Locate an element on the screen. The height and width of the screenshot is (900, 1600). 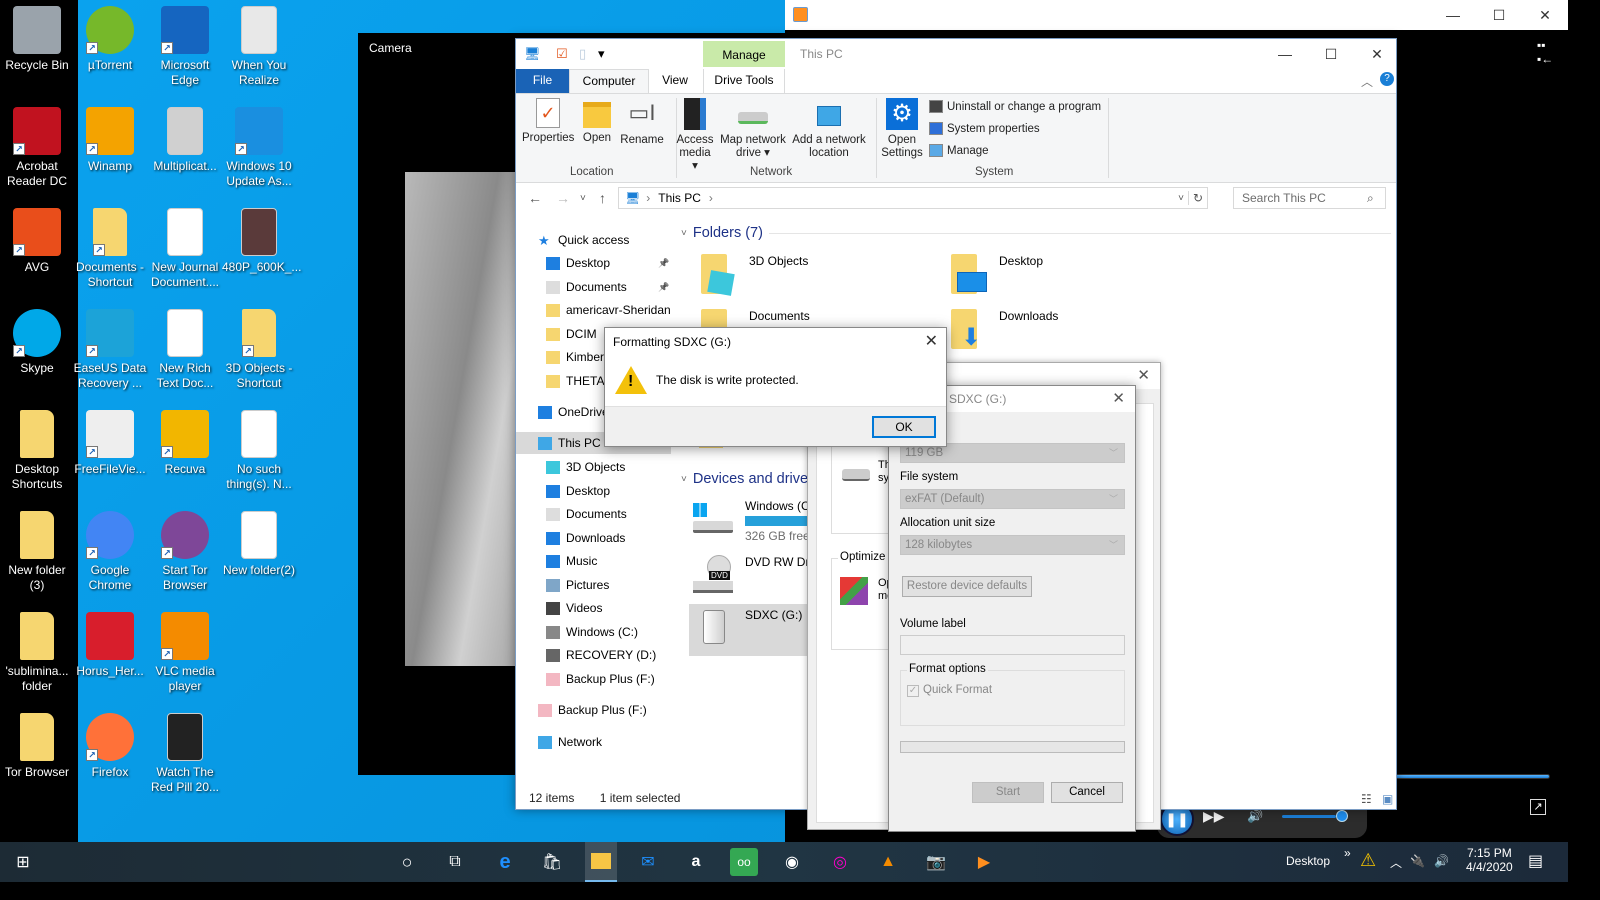
nav-item: DCIM is located at coordinates (571, 334).